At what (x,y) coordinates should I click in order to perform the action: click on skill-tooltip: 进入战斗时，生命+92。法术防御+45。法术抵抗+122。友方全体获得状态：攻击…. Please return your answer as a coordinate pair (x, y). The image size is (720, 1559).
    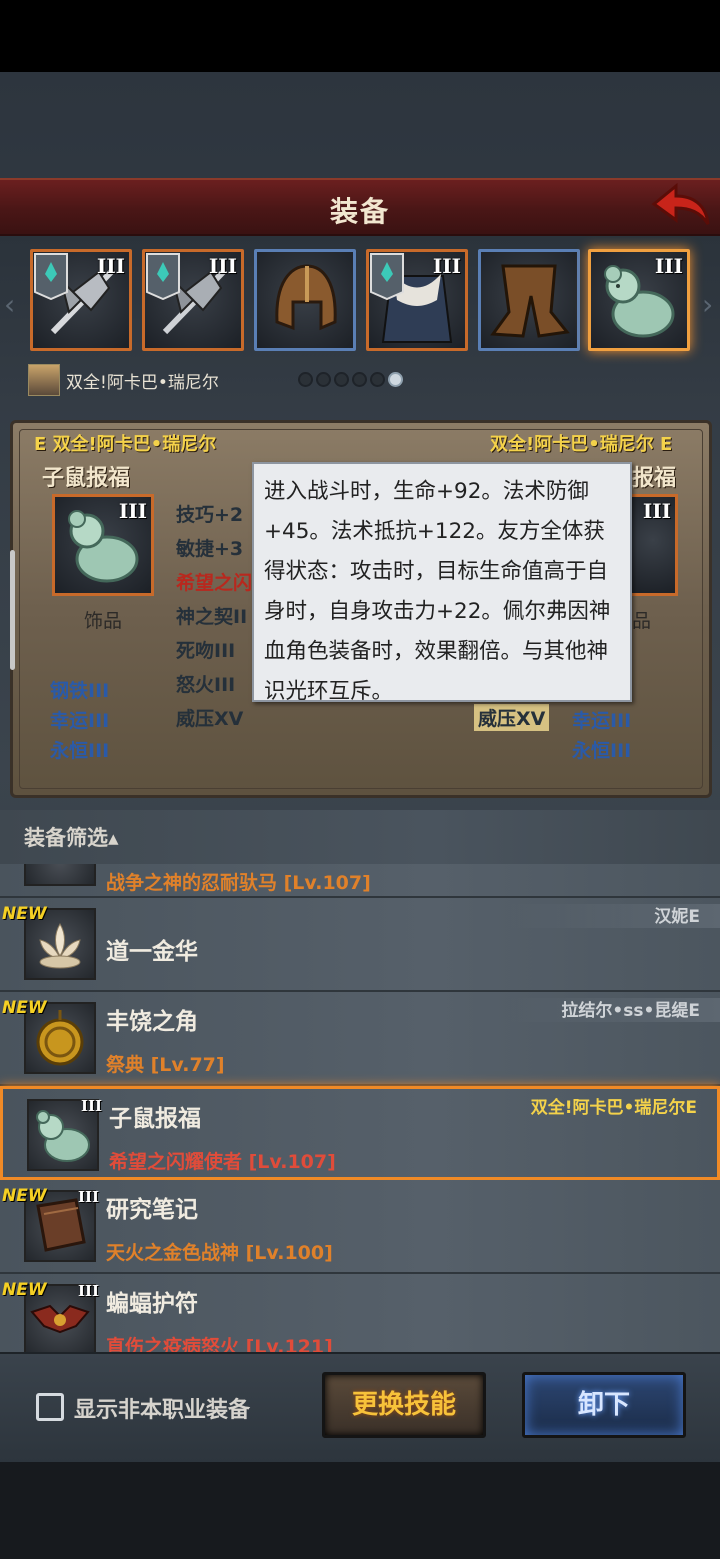
    Looking at the image, I should click on (442, 583).